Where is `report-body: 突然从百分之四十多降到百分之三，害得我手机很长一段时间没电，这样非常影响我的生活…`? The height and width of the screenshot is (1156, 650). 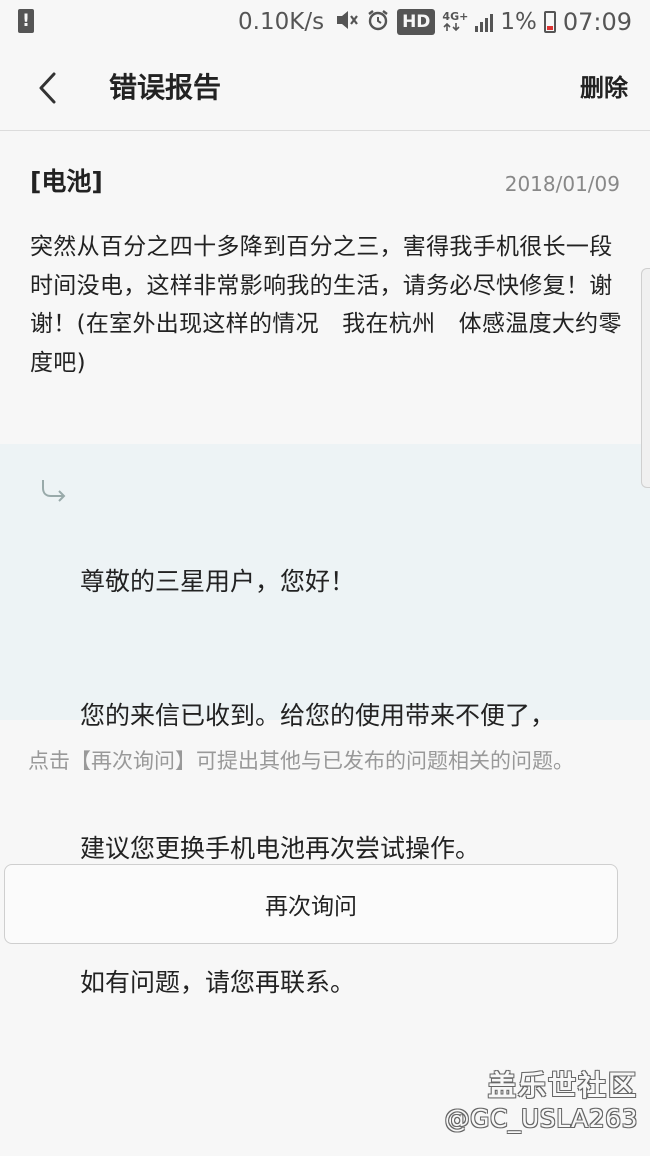
report-body: 突然从百分之四十多降到百分之三，害得我手机很长一段时间没电，这样非常影响我的生活… is located at coordinates (326, 305).